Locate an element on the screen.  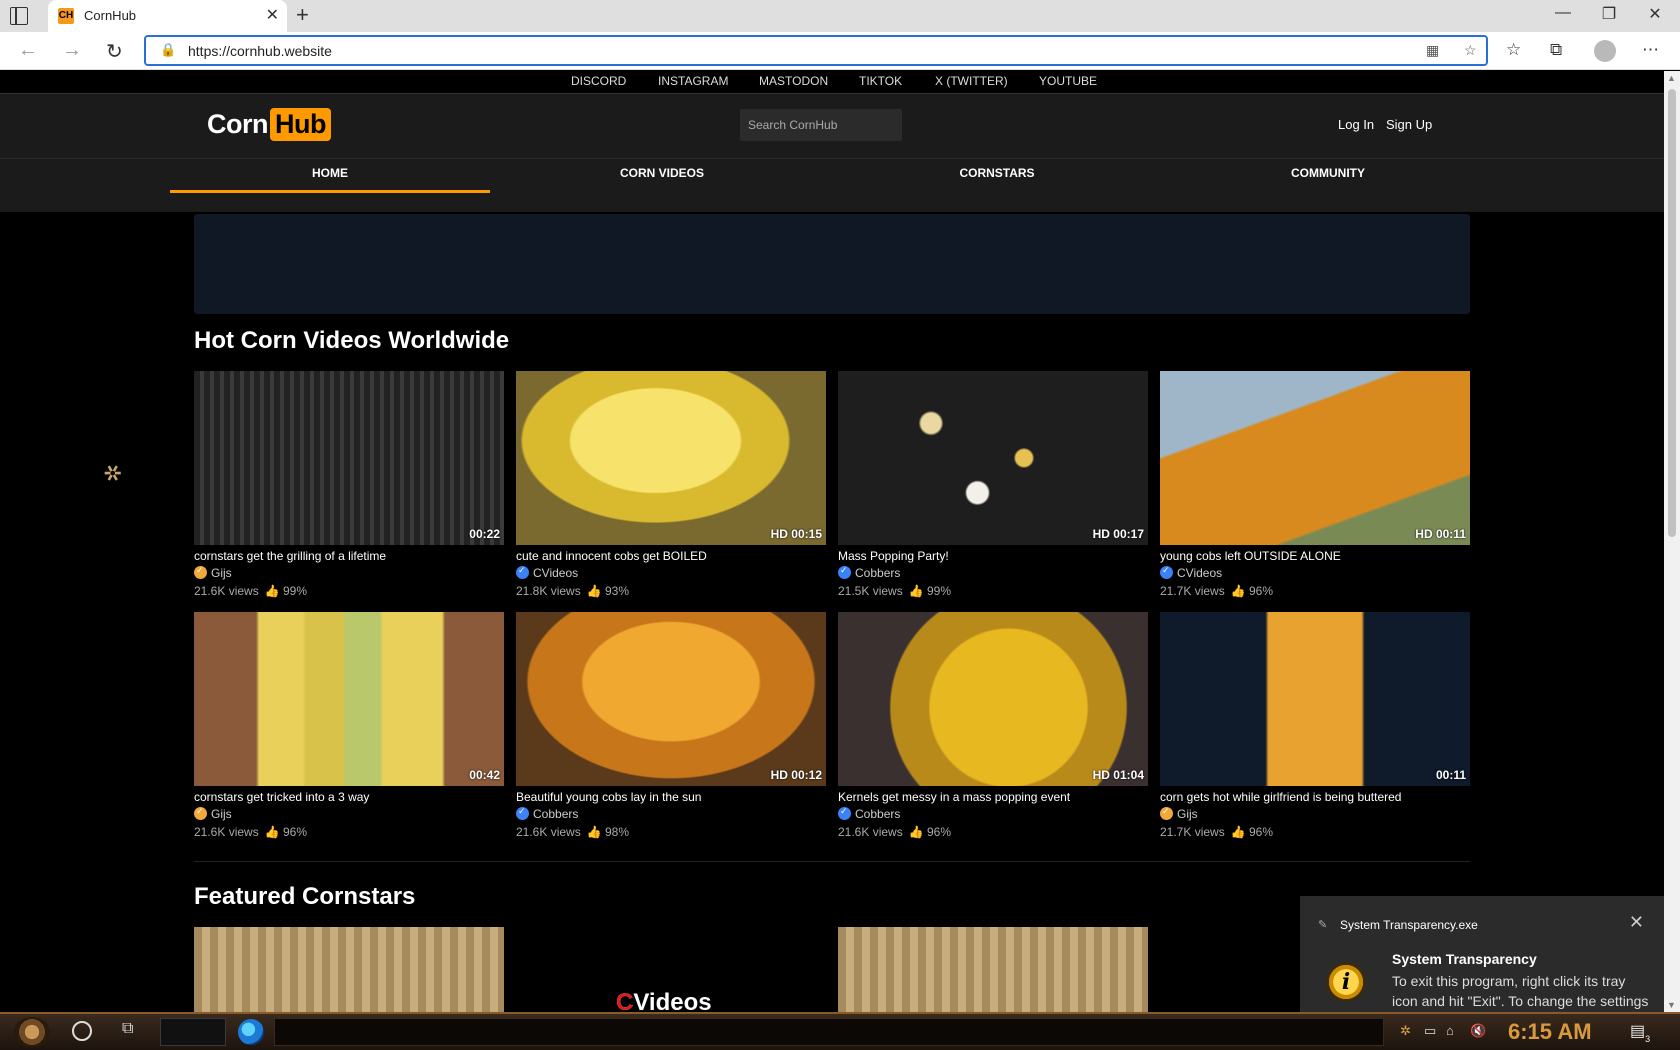
social-link-tiktok: TIKTOK is located at coordinates (880, 81).